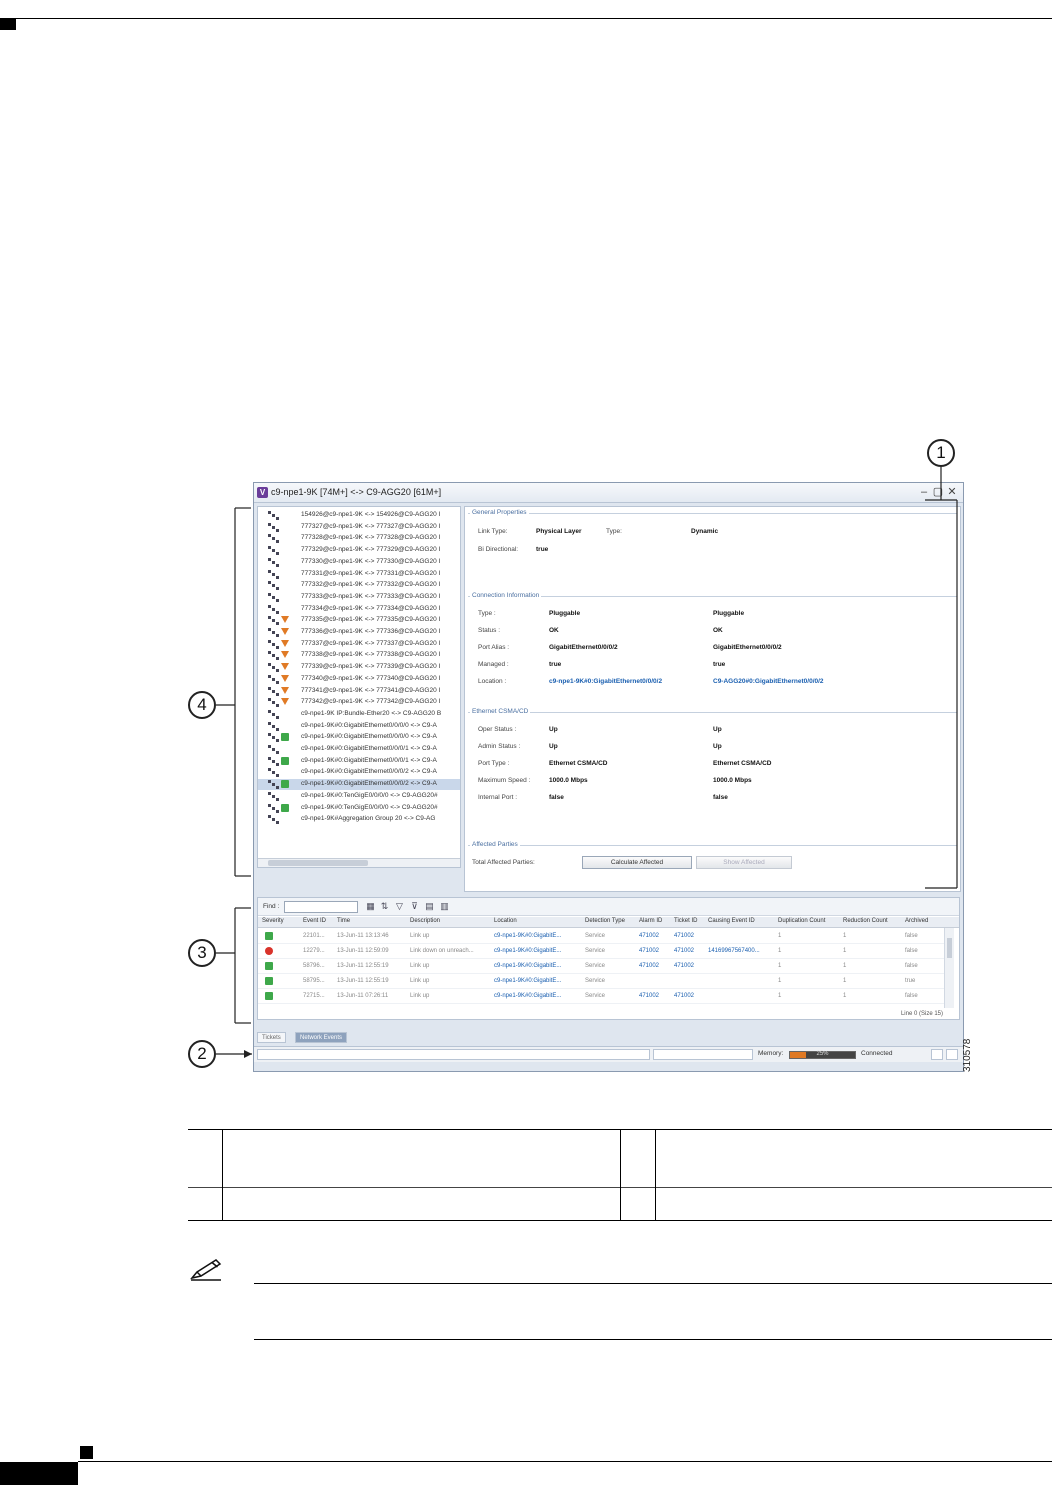 The height and width of the screenshot is (1485, 1052). What do you see at coordinates (384, 906) in the screenshot?
I see `sort-icon: ⇅` at bounding box center [384, 906].